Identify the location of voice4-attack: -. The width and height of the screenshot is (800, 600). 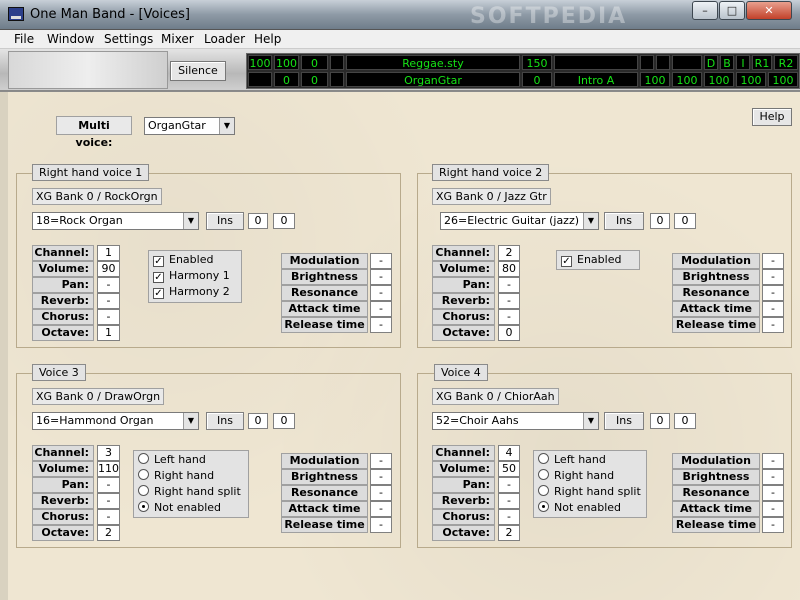
(773, 509).